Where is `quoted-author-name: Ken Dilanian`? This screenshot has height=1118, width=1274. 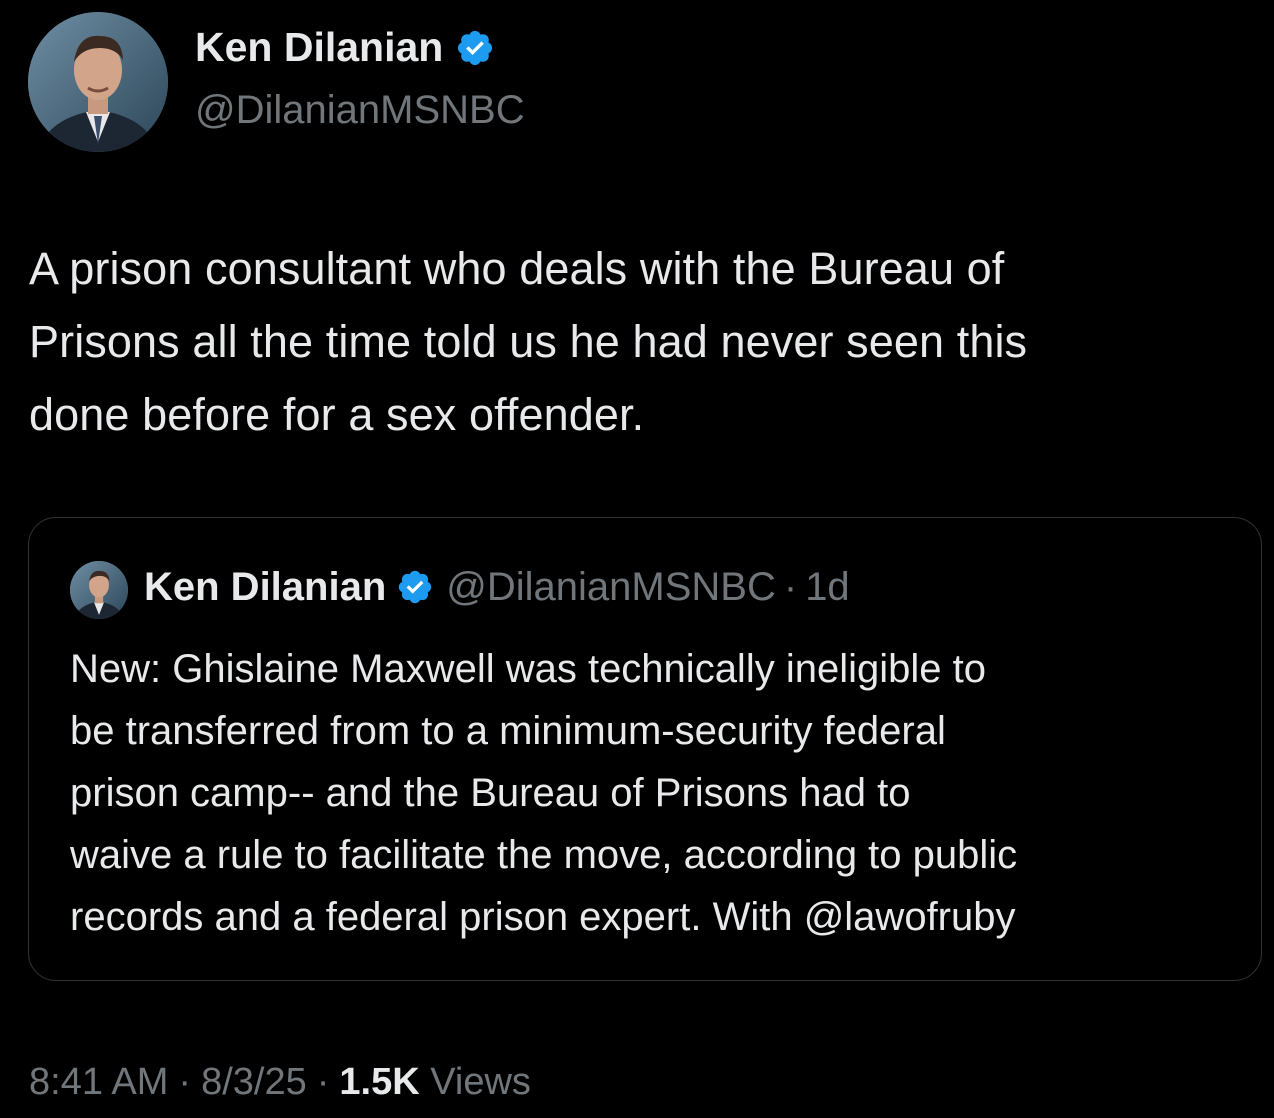
quoted-author-name: Ken Dilanian is located at coordinates (265, 587).